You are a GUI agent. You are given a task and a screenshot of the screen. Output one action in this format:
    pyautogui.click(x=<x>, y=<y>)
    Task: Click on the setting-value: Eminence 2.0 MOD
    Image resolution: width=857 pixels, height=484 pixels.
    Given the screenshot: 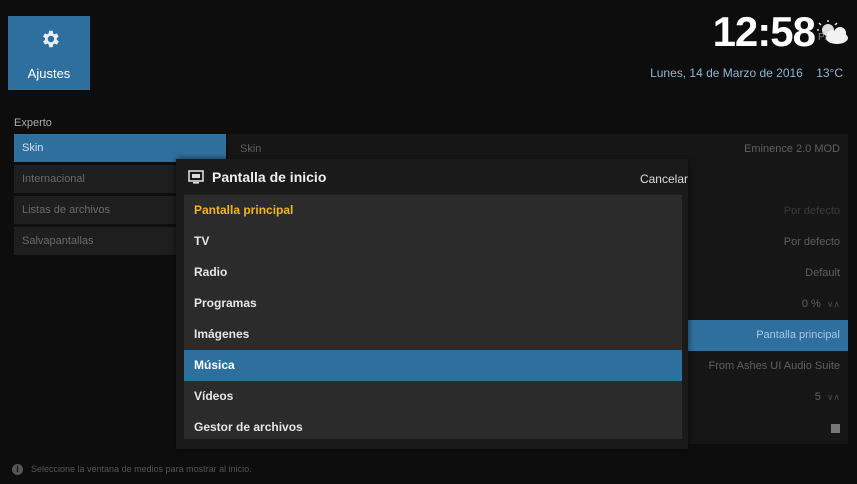 What is the action you would take?
    pyautogui.click(x=792, y=149)
    